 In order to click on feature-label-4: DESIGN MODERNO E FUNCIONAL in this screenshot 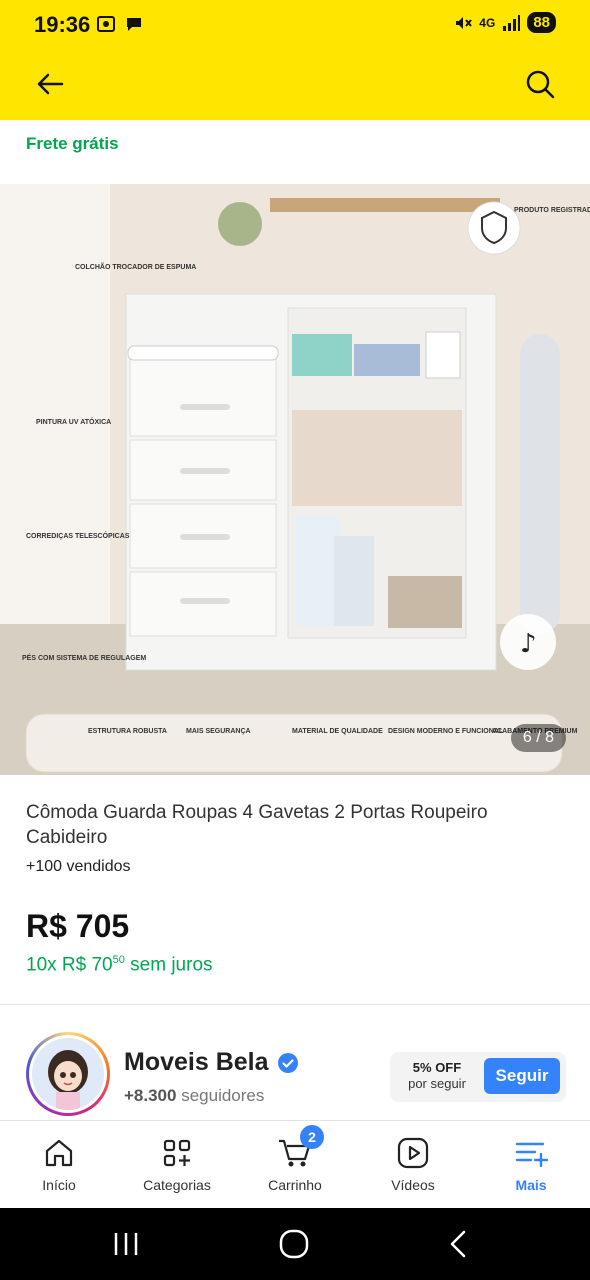, I will do `click(446, 731)`.